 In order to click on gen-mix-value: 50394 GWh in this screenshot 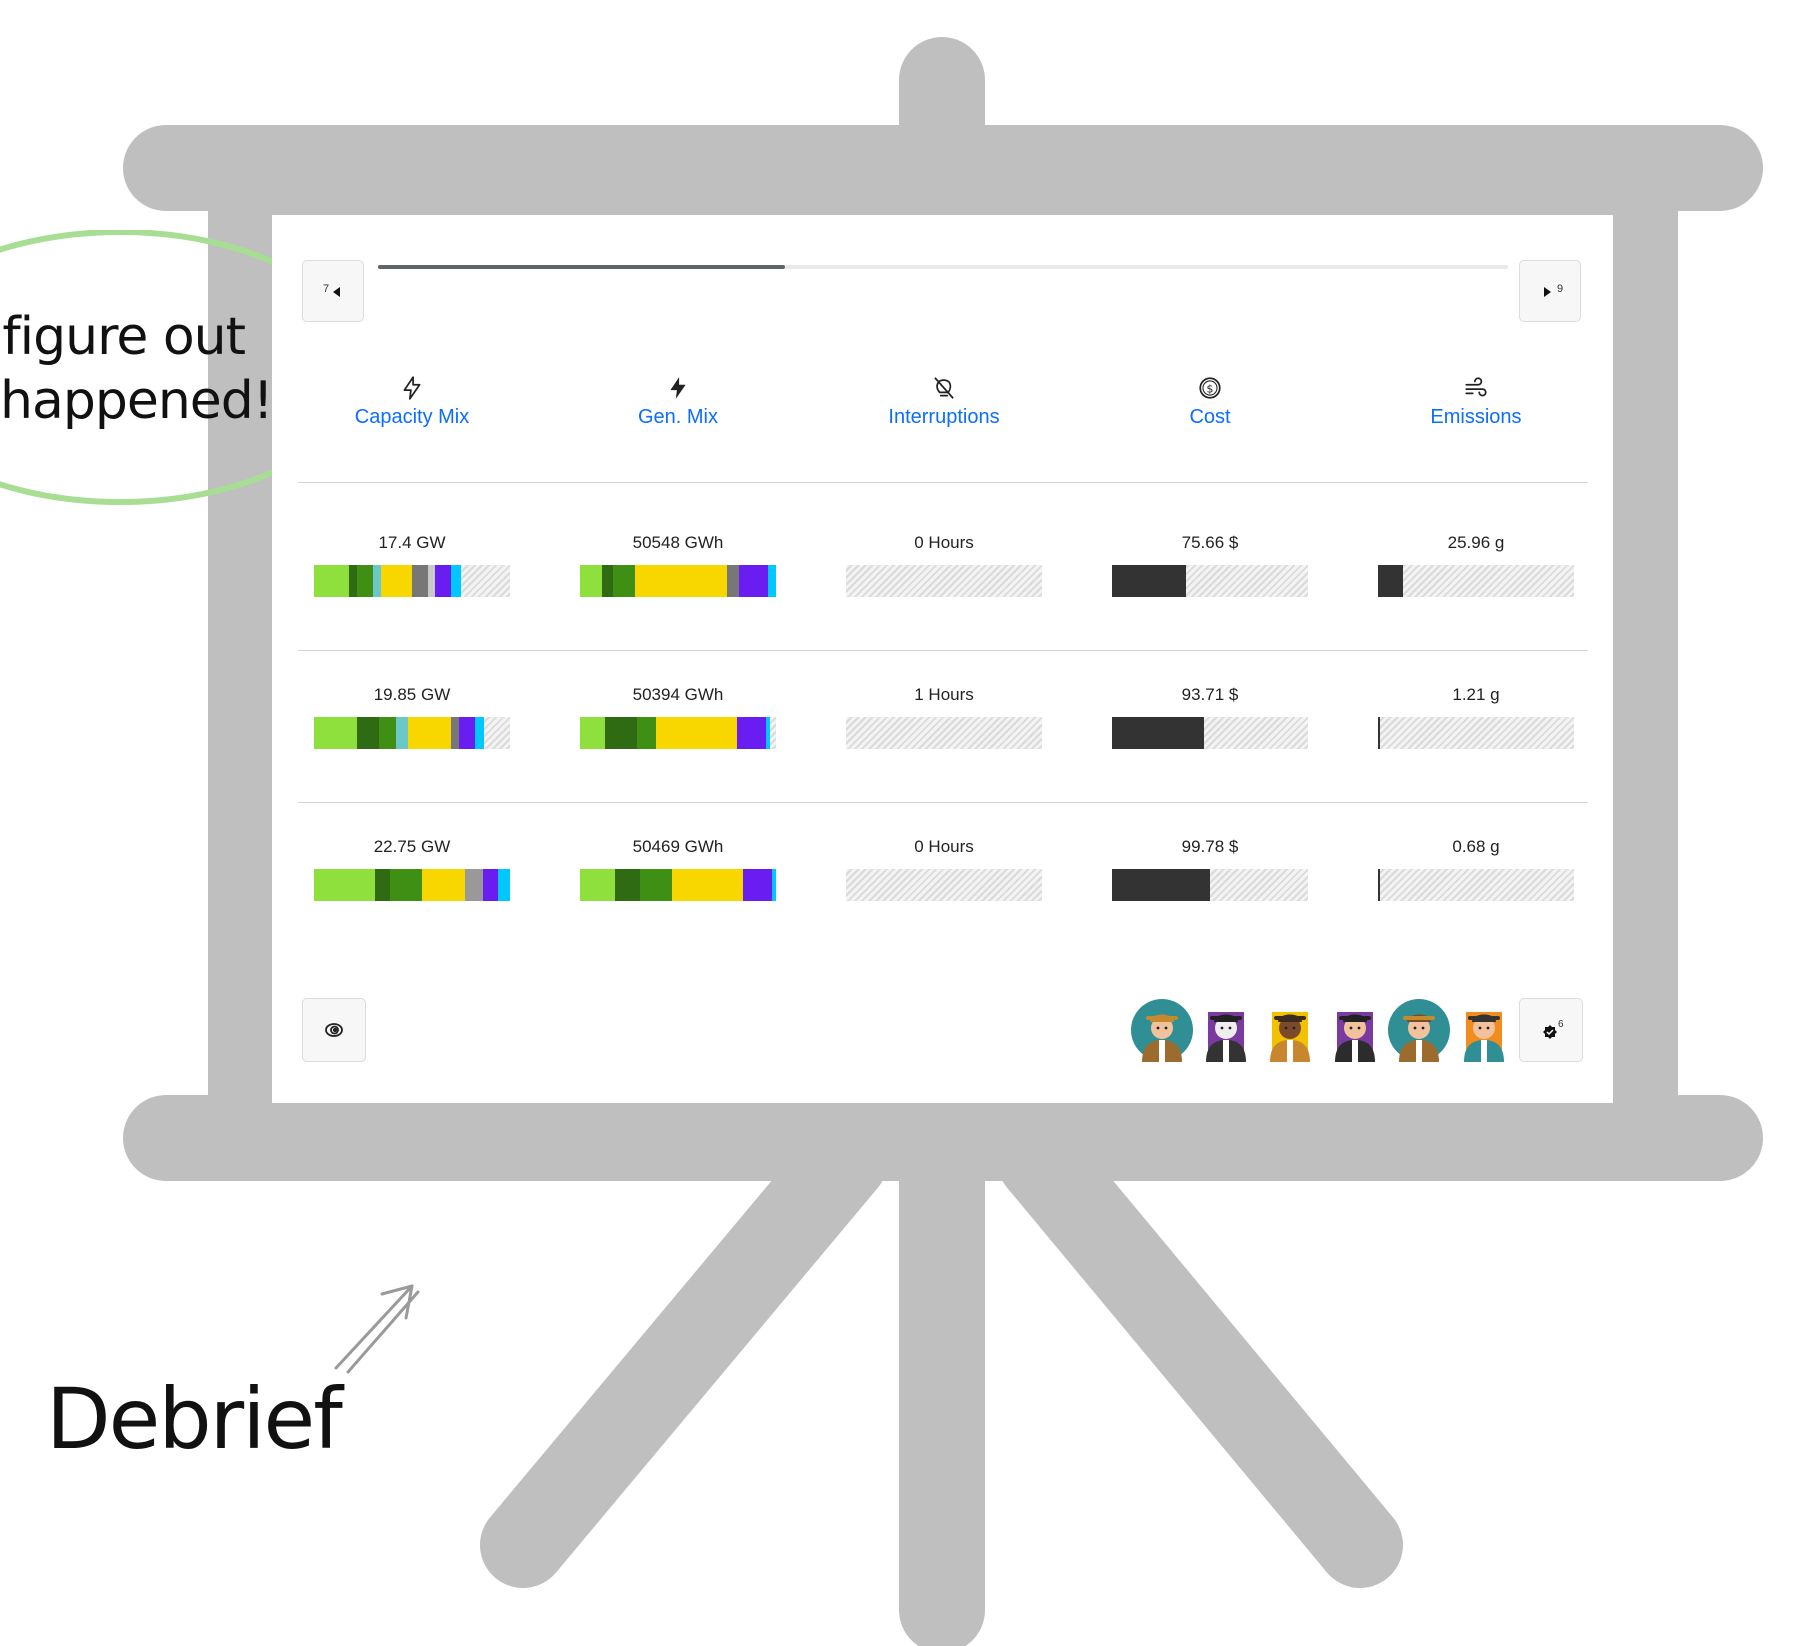, I will do `click(678, 694)`.